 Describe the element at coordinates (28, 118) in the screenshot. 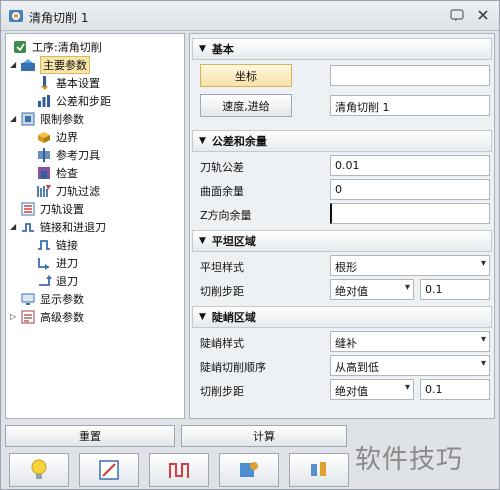

I see `limit-params-icon` at that location.